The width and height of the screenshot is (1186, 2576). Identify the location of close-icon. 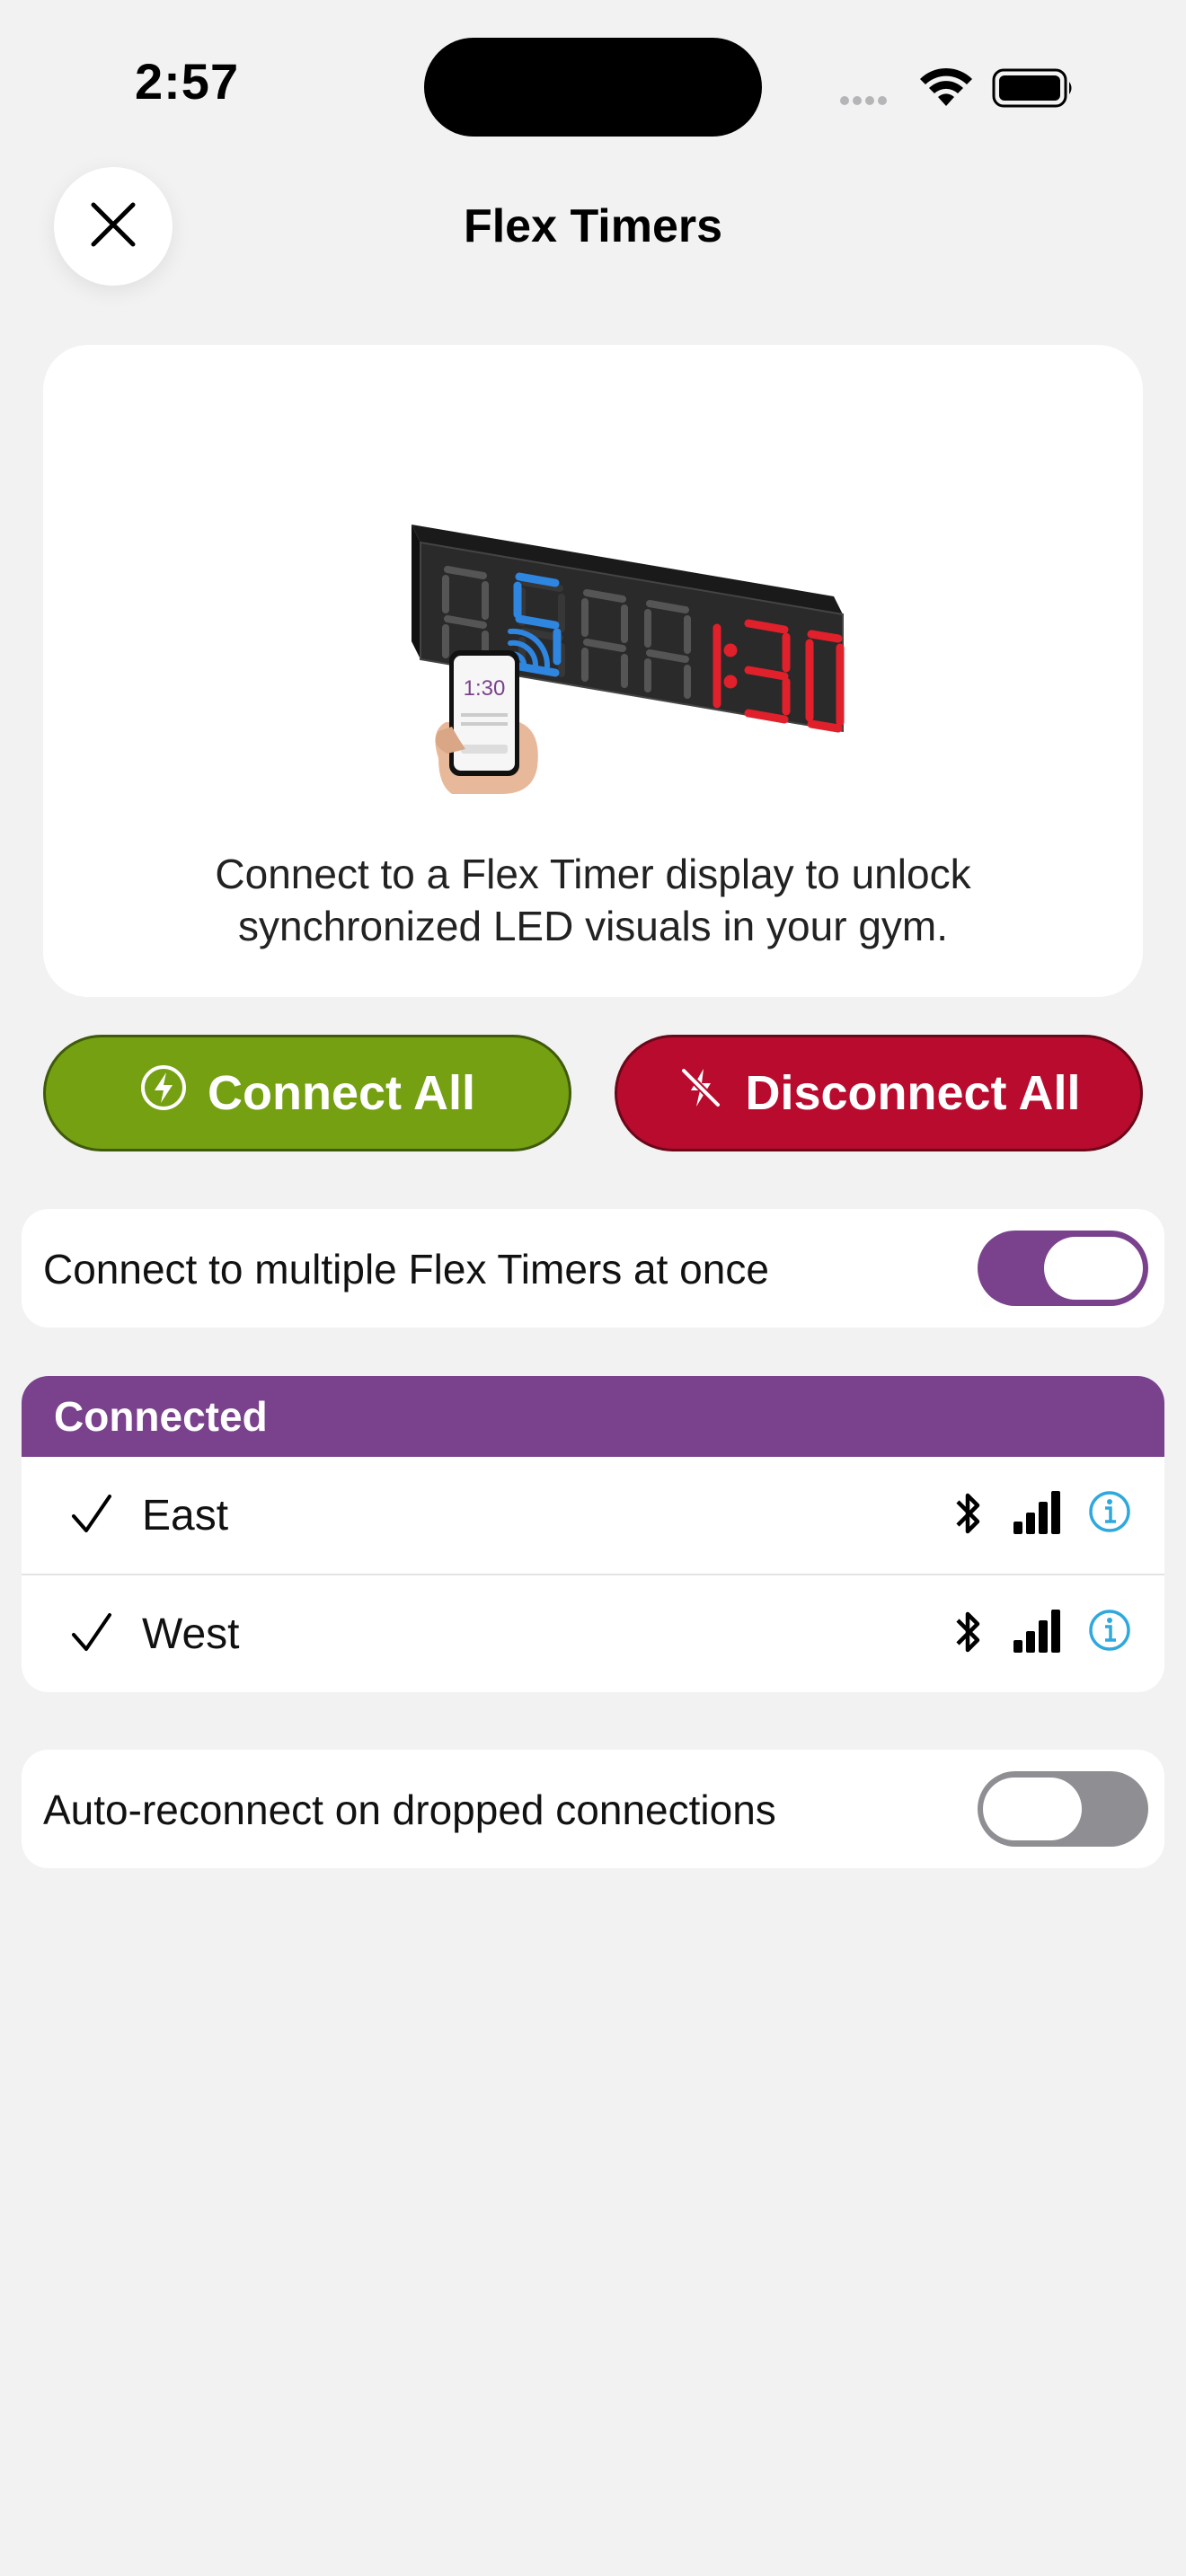
(113, 226).